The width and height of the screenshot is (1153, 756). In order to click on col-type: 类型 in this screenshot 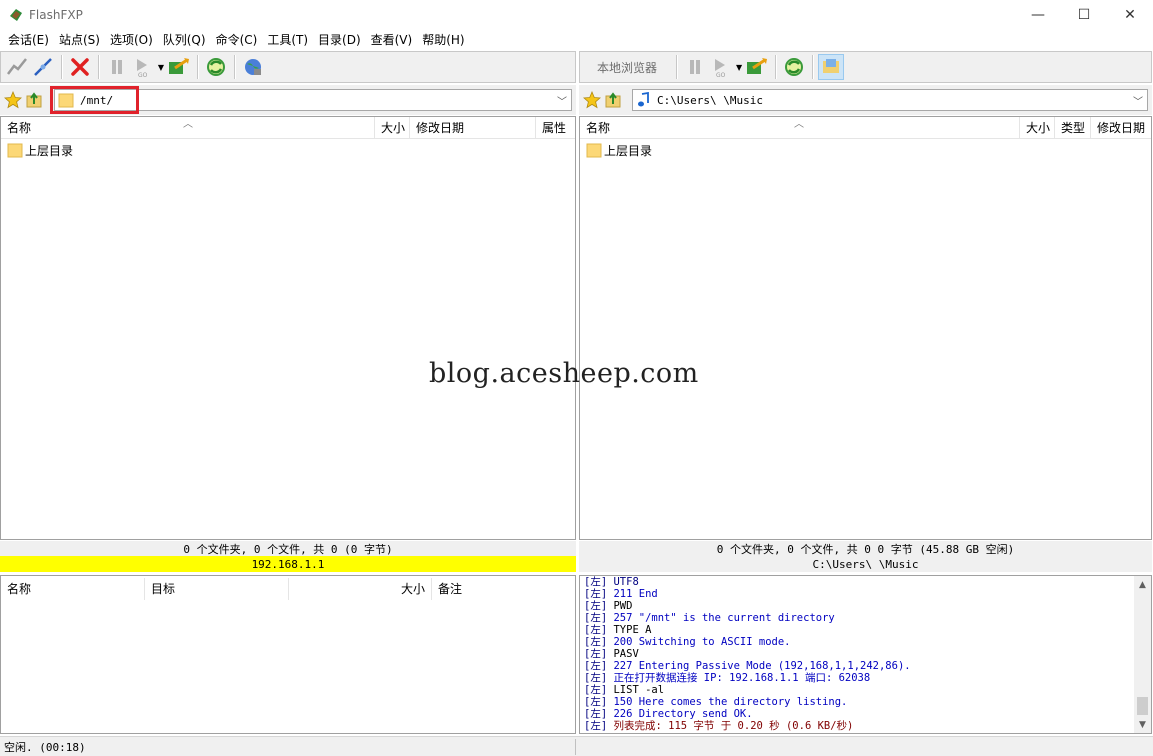, I will do `click(1073, 127)`.